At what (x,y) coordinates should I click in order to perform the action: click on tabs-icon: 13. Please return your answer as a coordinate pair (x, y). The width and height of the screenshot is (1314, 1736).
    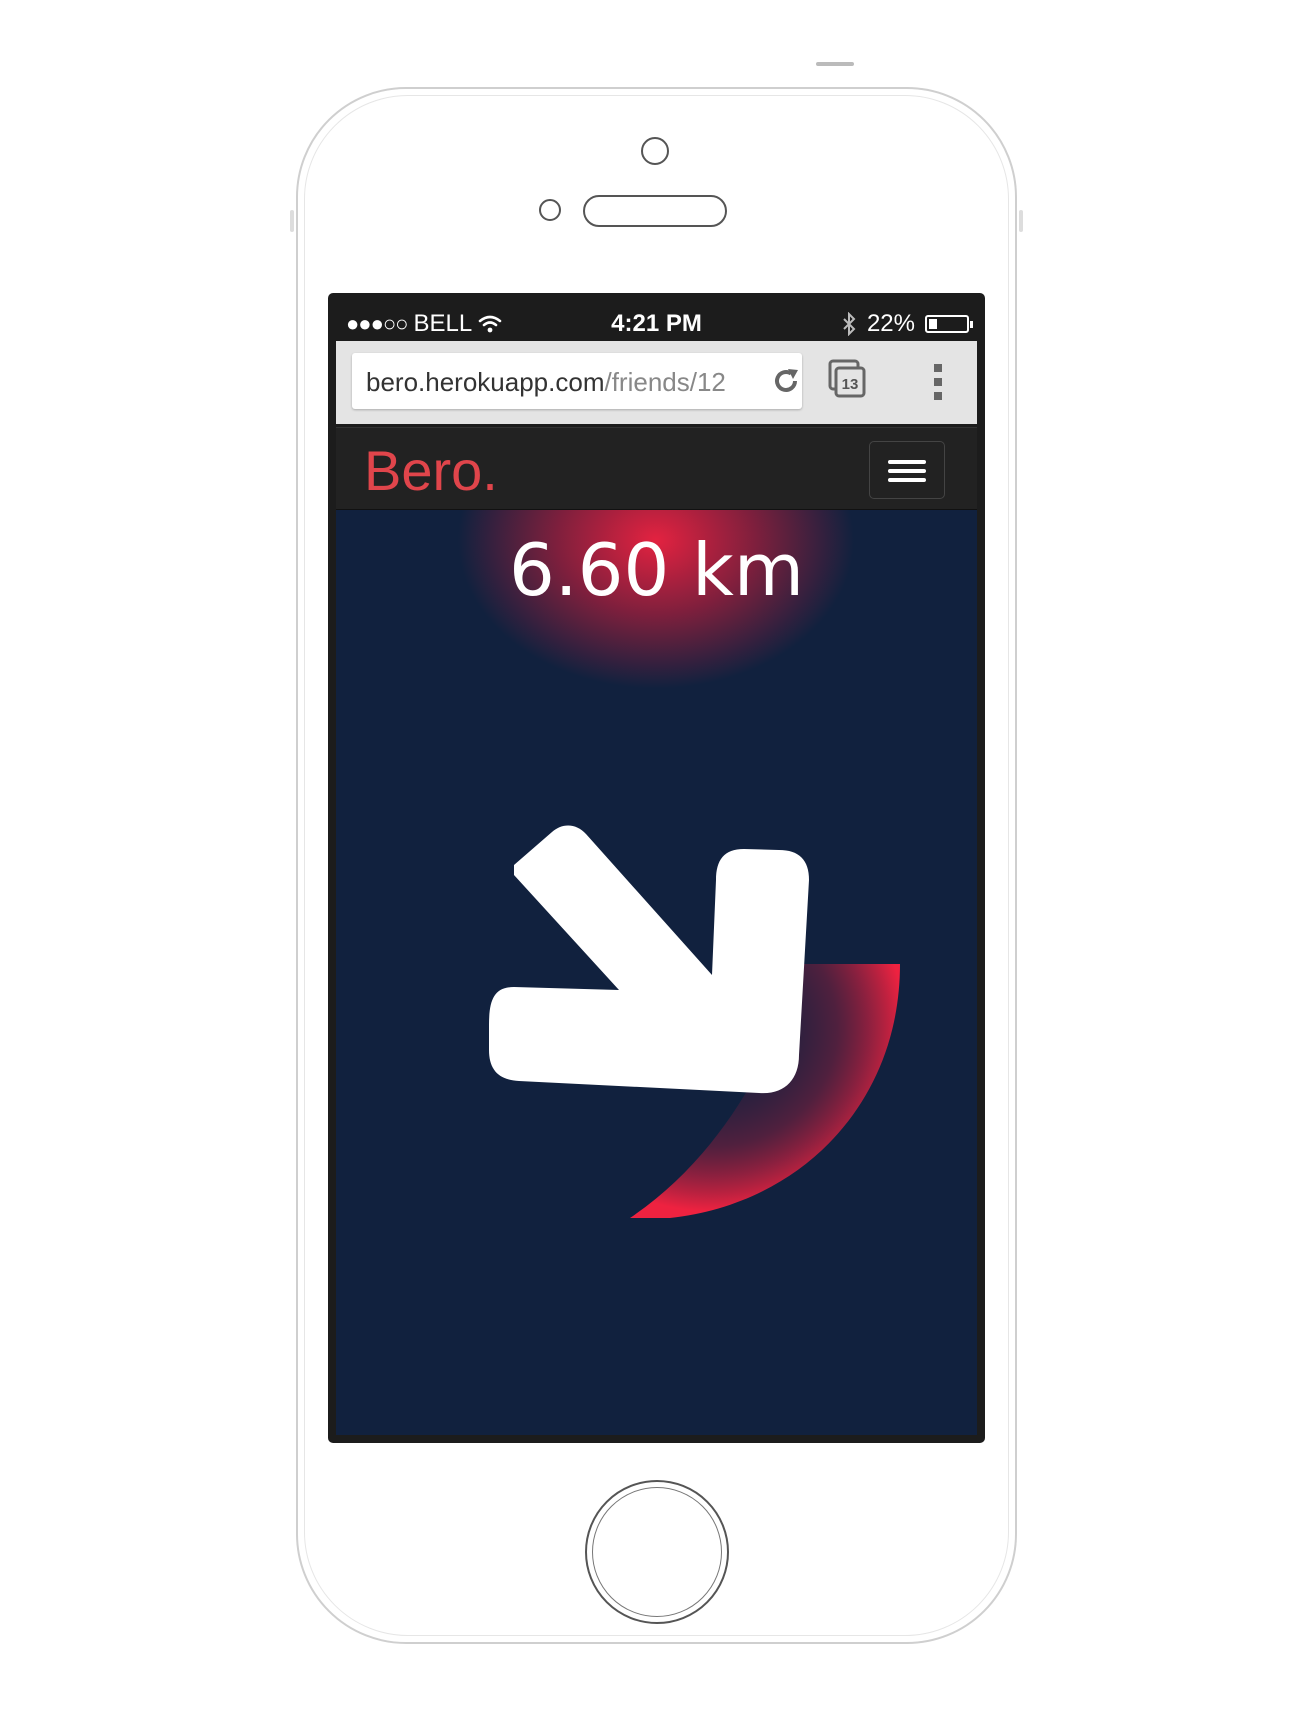
    Looking at the image, I should click on (848, 379).